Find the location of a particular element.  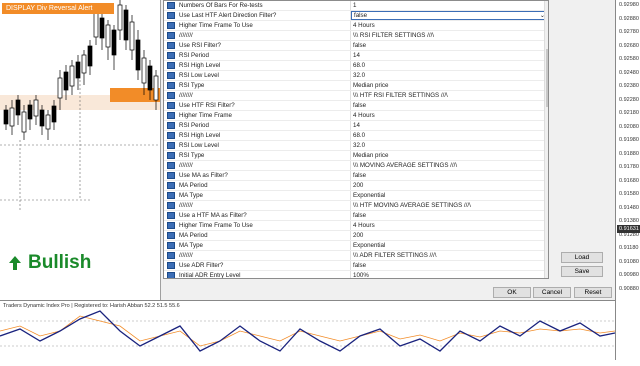

price-tick: 0.92880 is located at coordinates (629, 18).